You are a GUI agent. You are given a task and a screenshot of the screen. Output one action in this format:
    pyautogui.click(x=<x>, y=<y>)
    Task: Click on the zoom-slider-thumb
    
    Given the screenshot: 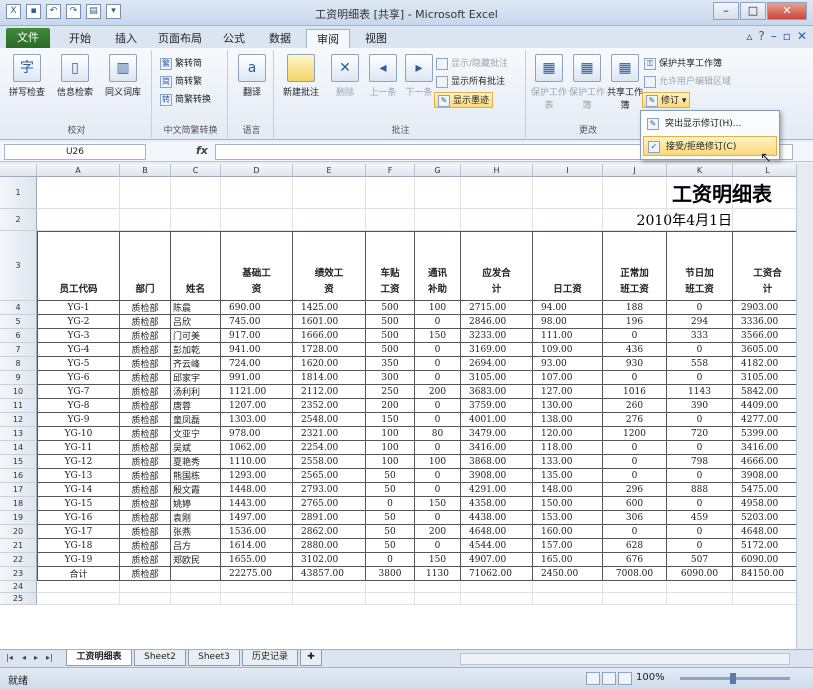 What is the action you would take?
    pyautogui.click(x=733, y=678)
    